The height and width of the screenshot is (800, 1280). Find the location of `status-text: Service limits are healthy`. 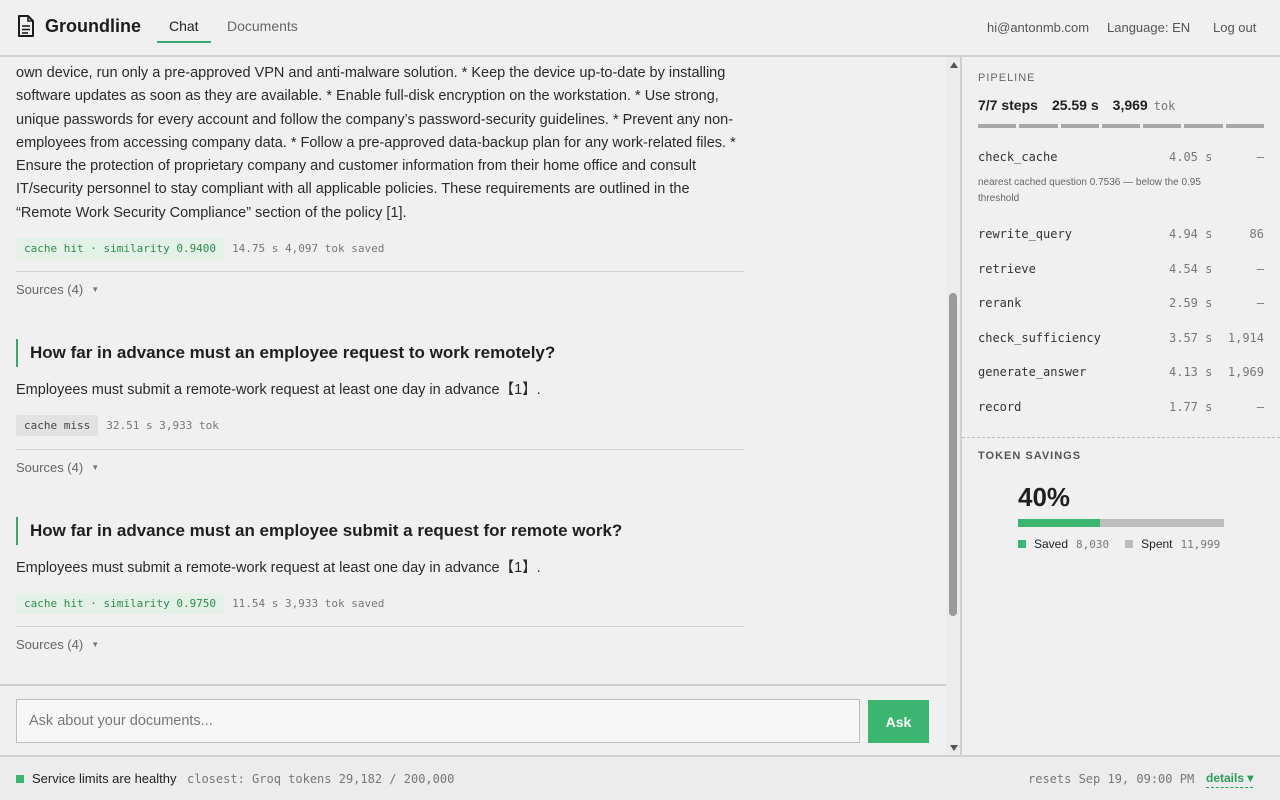

status-text: Service limits are healthy is located at coordinates (104, 778).